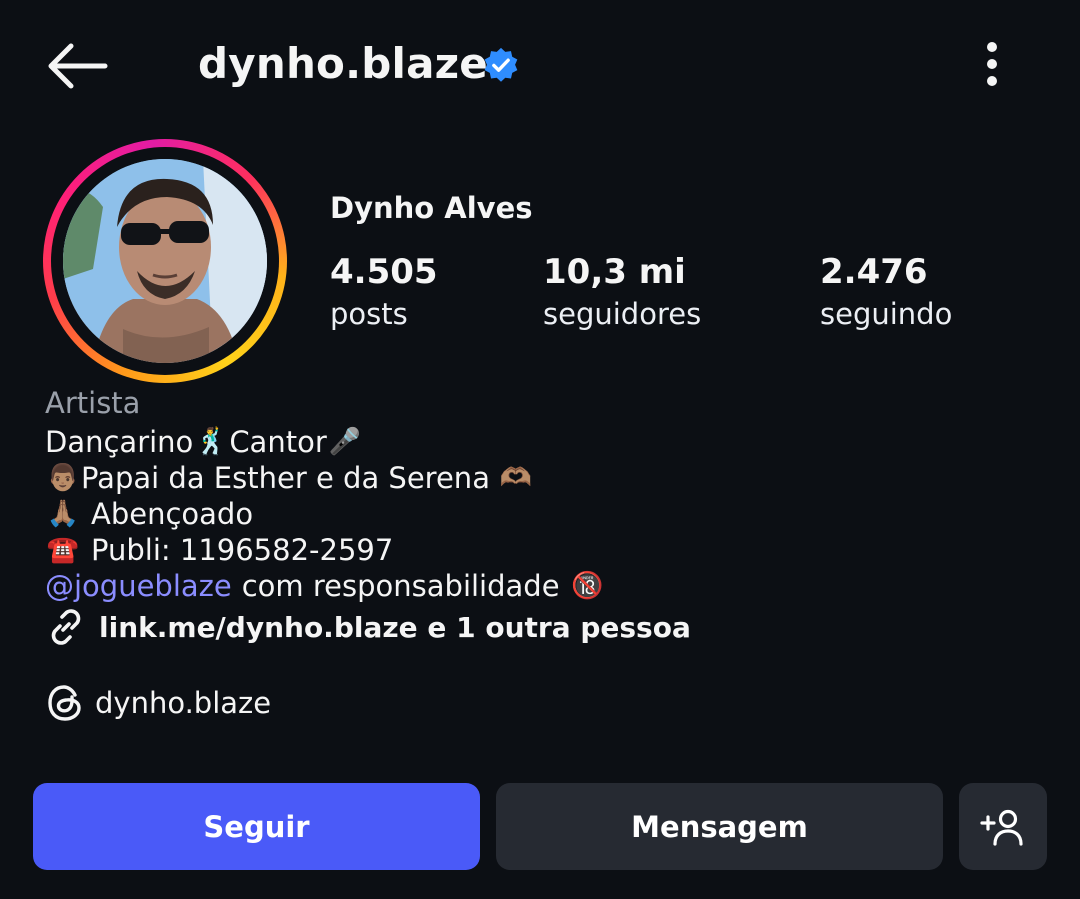  I want to click on telephone-emoji-icon: ☎️, so click(63, 550).